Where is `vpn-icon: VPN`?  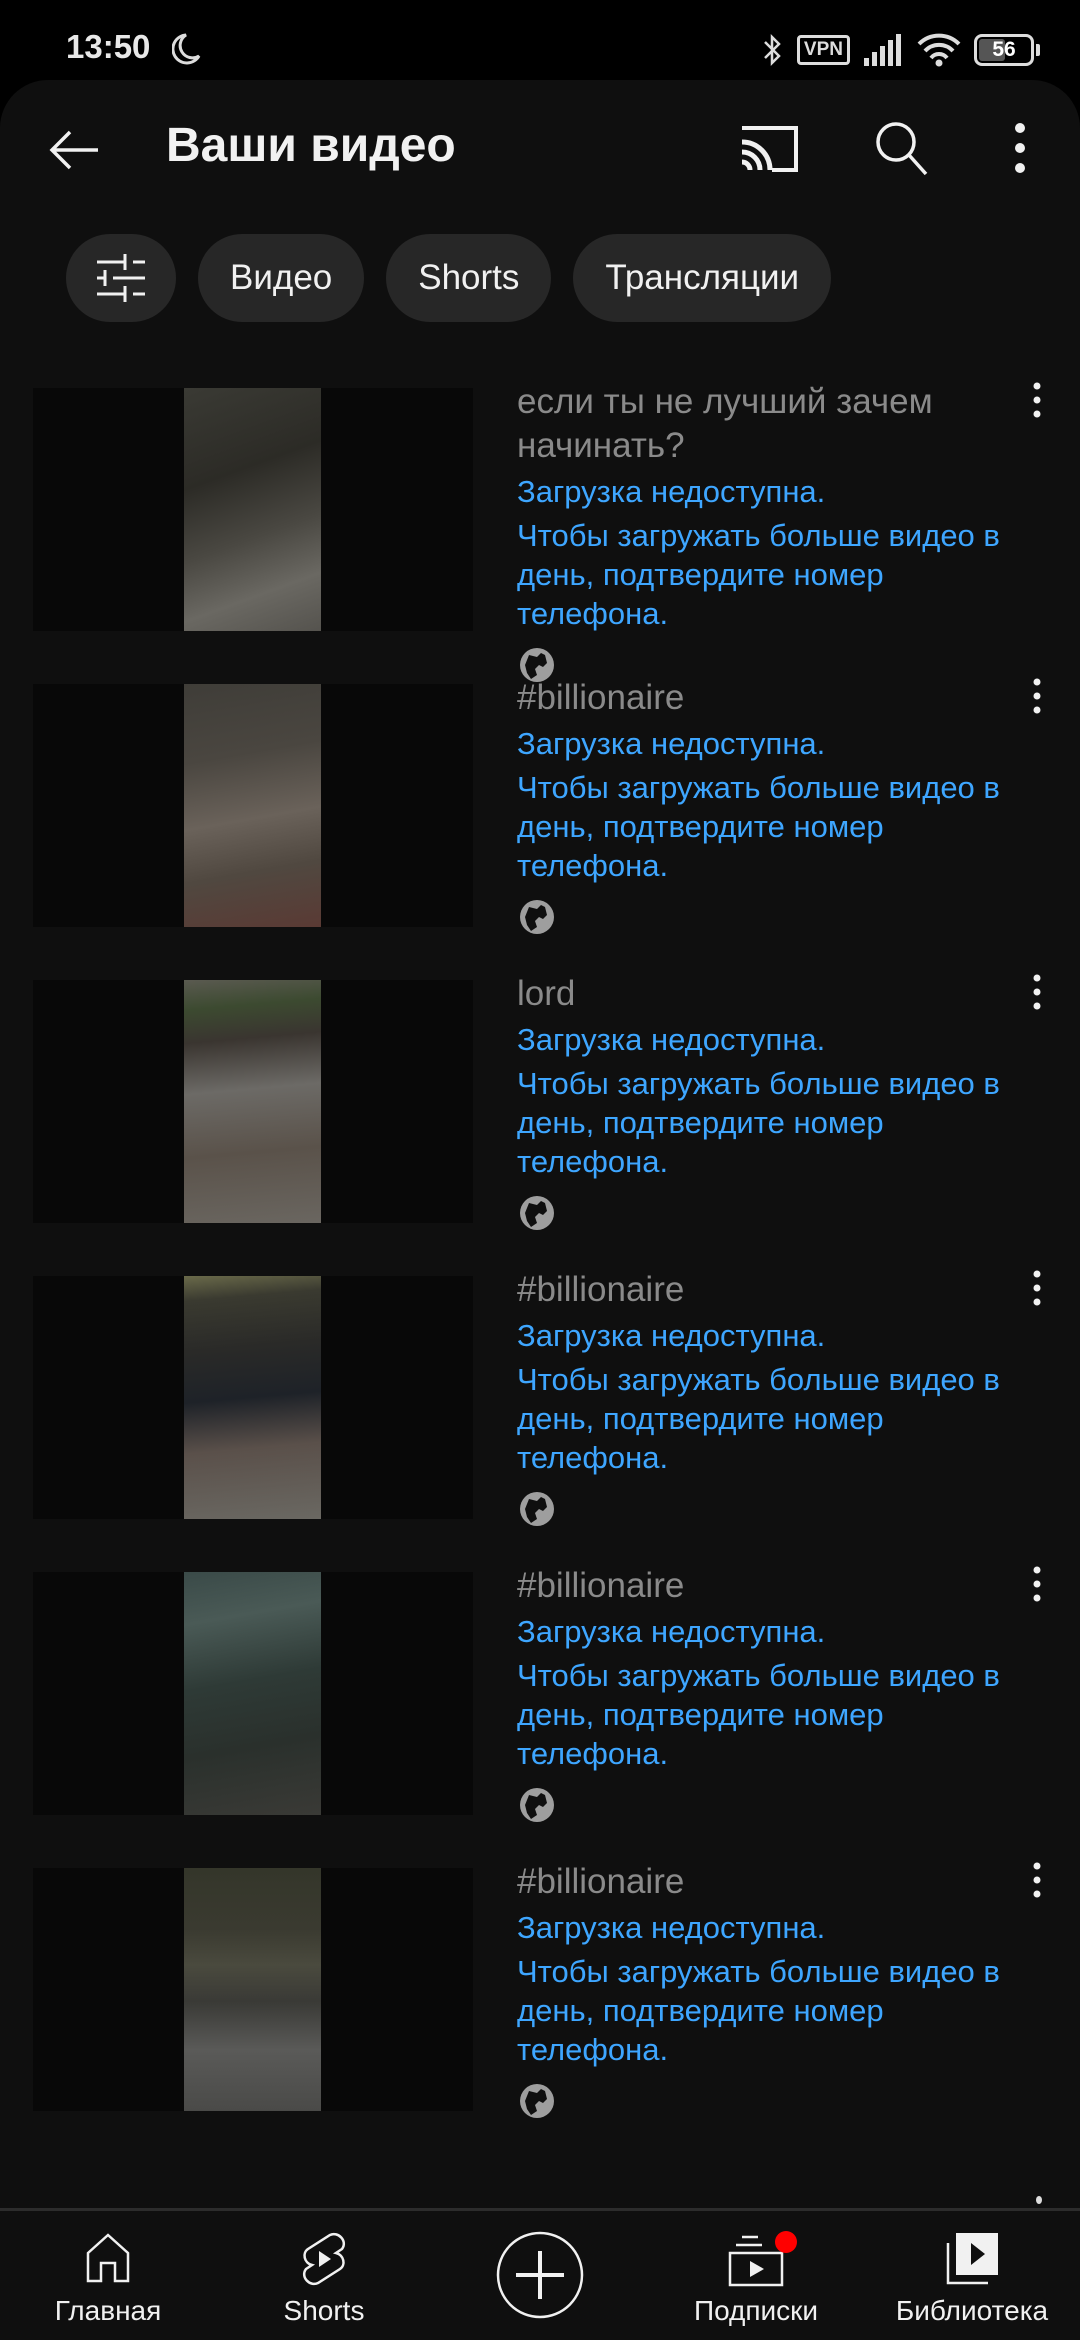
vpn-icon: VPN is located at coordinates (823, 50).